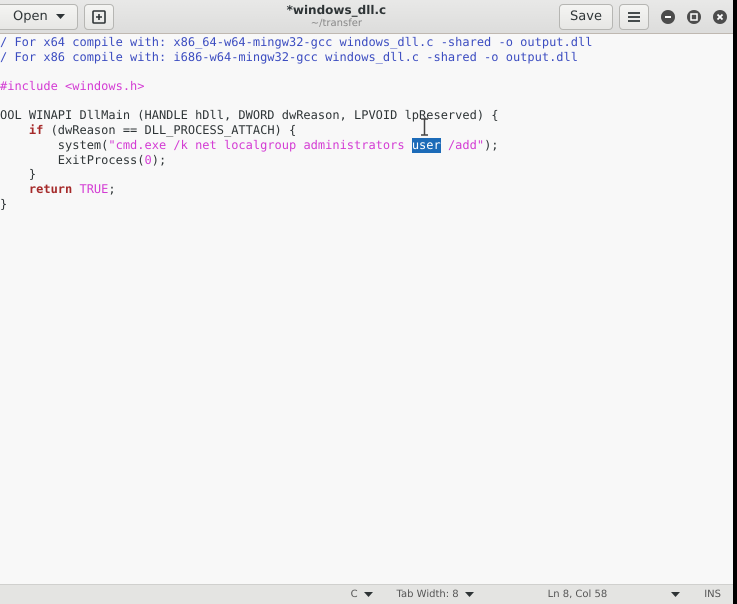  What do you see at coordinates (668, 17) in the screenshot?
I see `minimize-icon` at bounding box center [668, 17].